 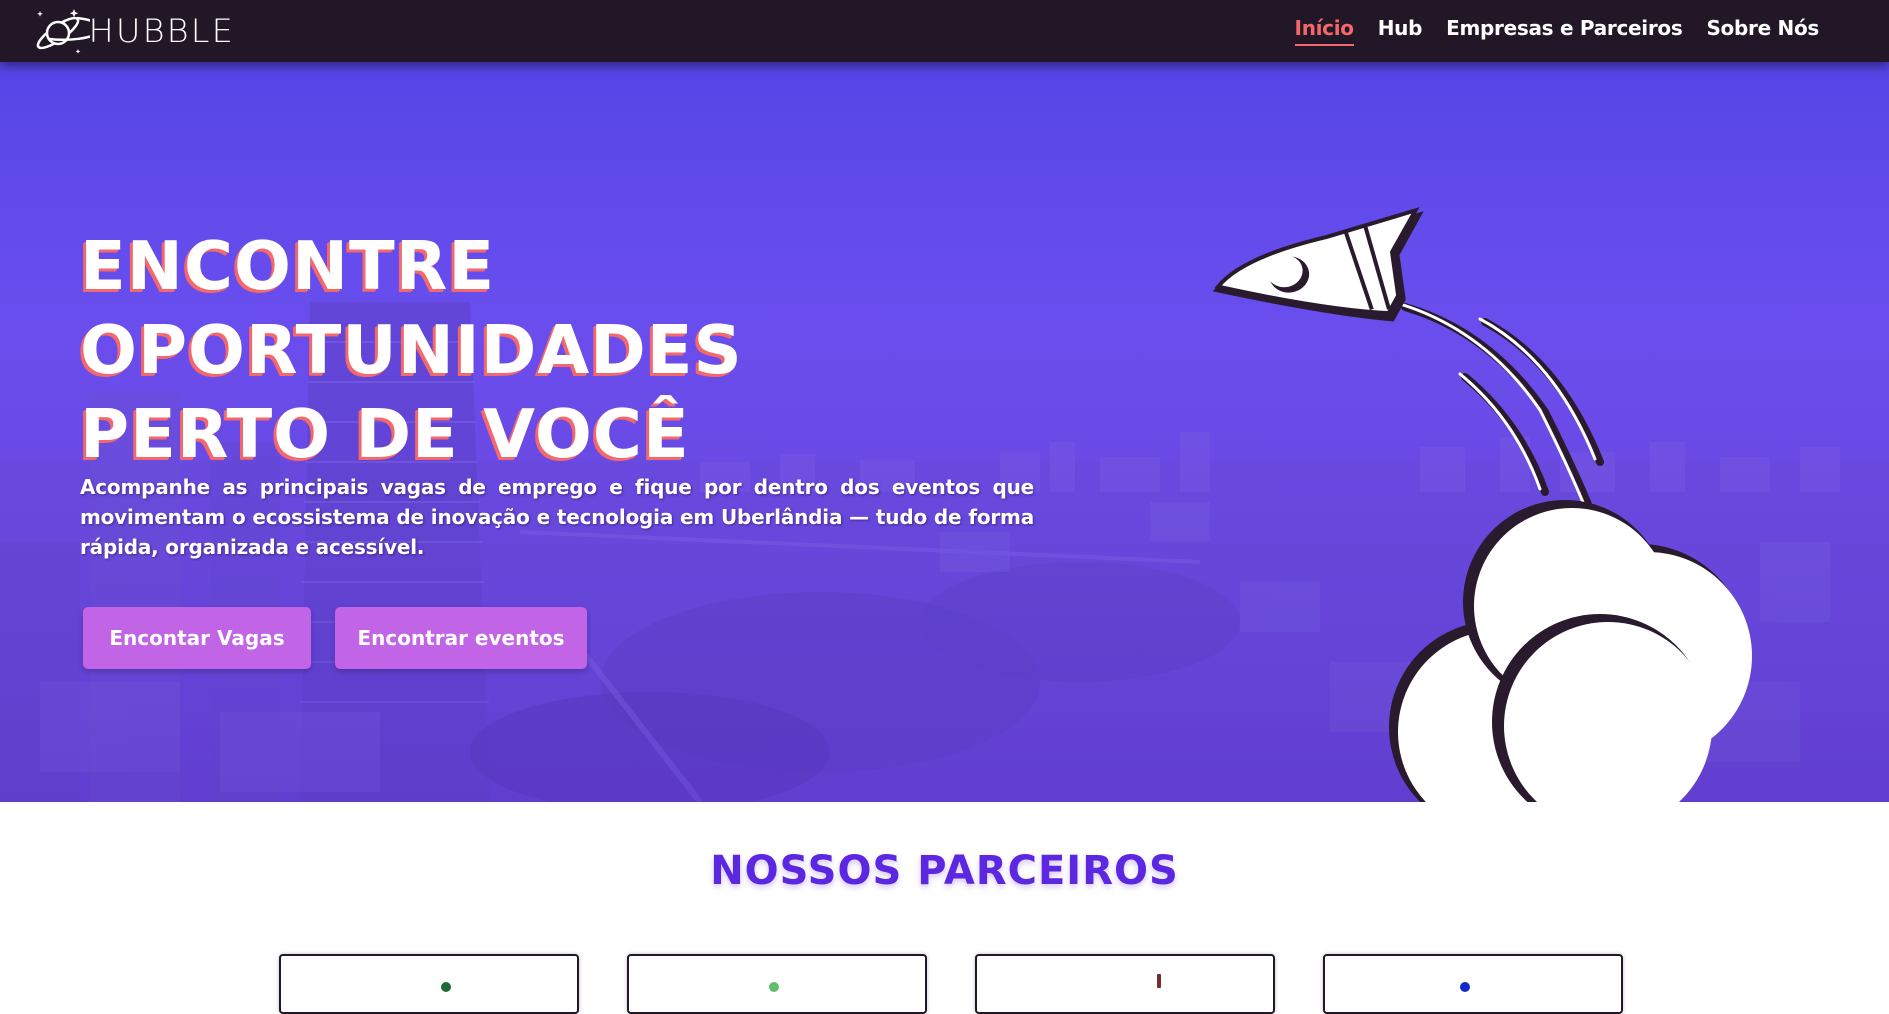 I want to click on nav-hub: Hub, so click(x=1400, y=31).